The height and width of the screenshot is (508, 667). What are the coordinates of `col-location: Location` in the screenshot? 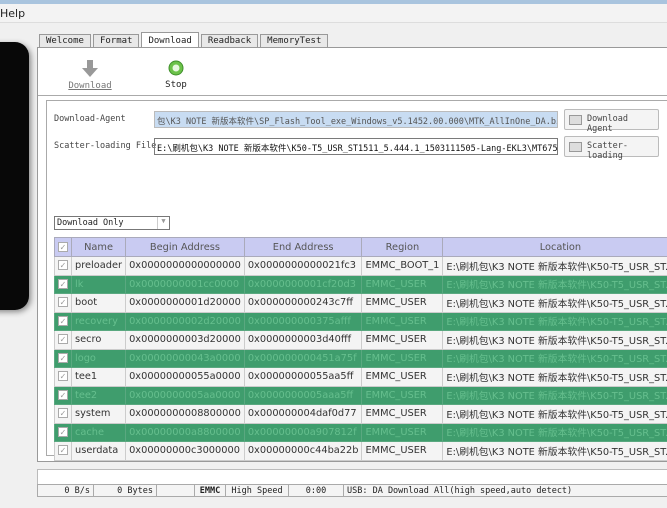 It's located at (554, 247).